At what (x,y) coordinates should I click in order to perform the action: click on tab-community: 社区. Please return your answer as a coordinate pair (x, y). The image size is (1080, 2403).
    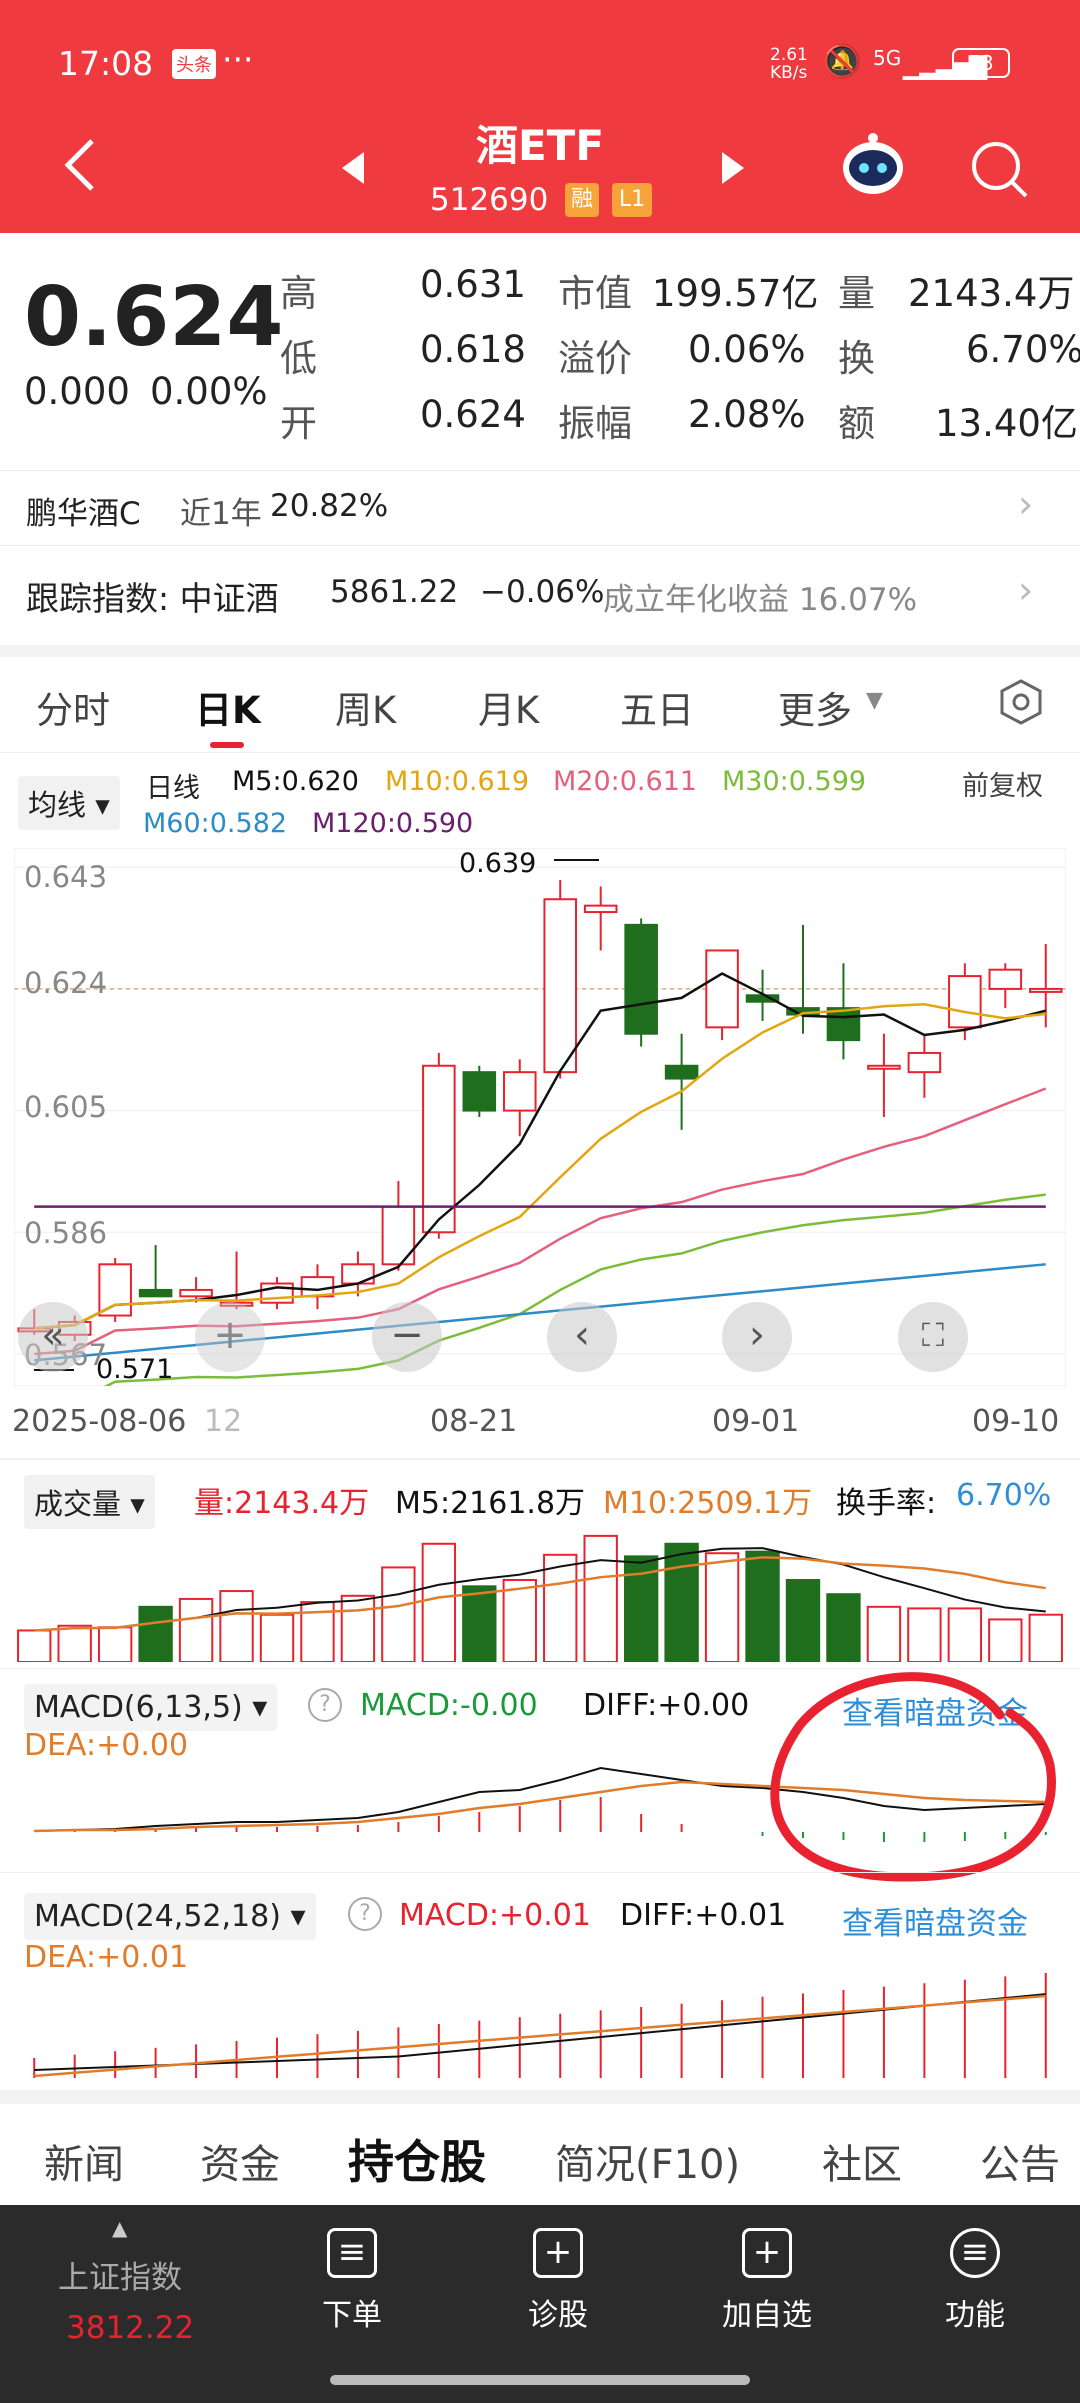
    Looking at the image, I should click on (862, 2161).